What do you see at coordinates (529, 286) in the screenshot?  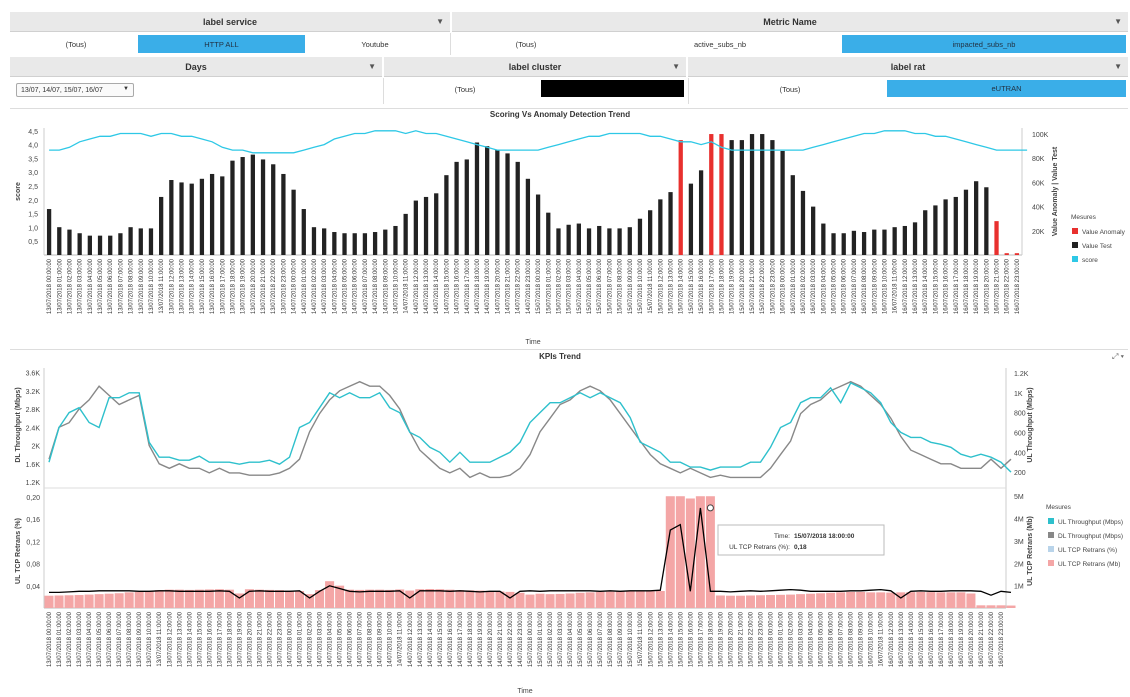 I see `x-tick-label: 14/07/2018 23:00:00` at bounding box center [529, 286].